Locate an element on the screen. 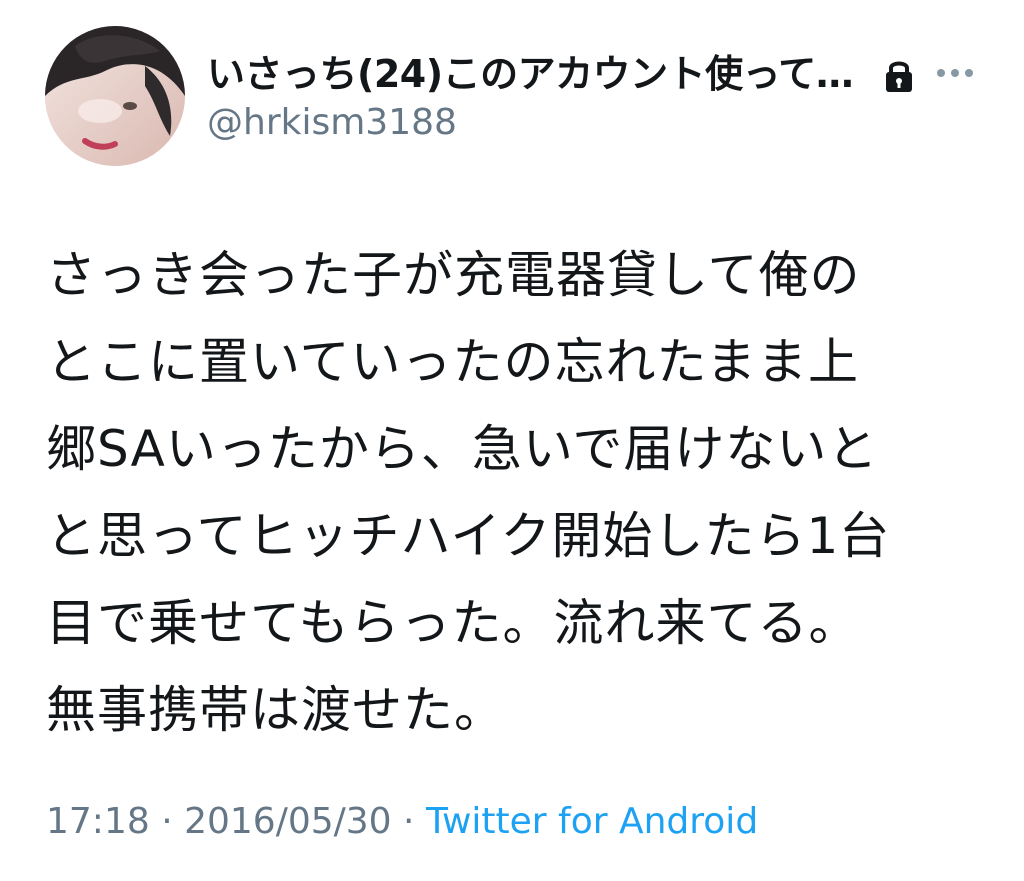 The width and height of the screenshot is (1024, 881). avatar is located at coordinates (115, 96).